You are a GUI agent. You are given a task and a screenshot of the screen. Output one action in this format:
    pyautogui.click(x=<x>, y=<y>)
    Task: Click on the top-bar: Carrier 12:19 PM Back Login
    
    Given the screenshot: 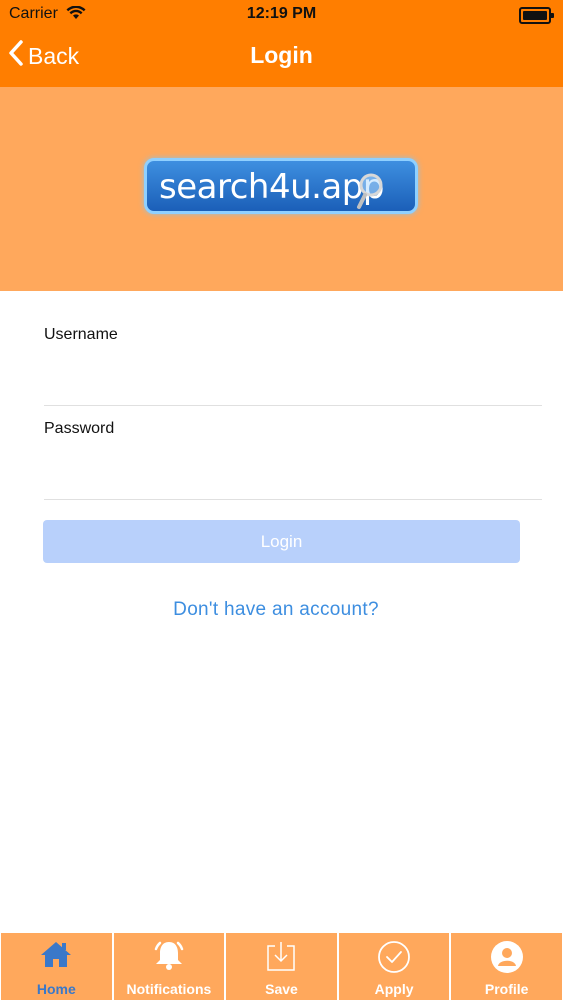 What is the action you would take?
    pyautogui.click(x=281, y=43)
    